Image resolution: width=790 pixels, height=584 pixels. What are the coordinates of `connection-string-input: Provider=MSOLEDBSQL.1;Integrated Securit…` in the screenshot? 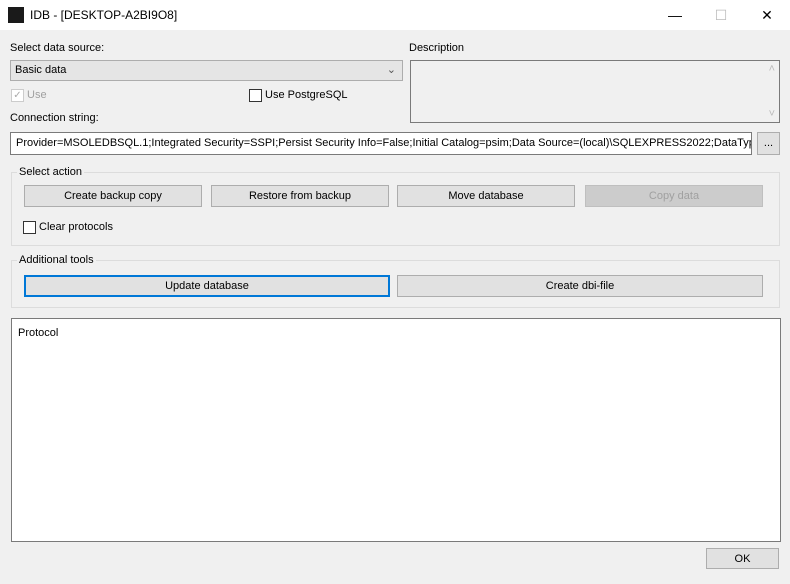 It's located at (381, 143).